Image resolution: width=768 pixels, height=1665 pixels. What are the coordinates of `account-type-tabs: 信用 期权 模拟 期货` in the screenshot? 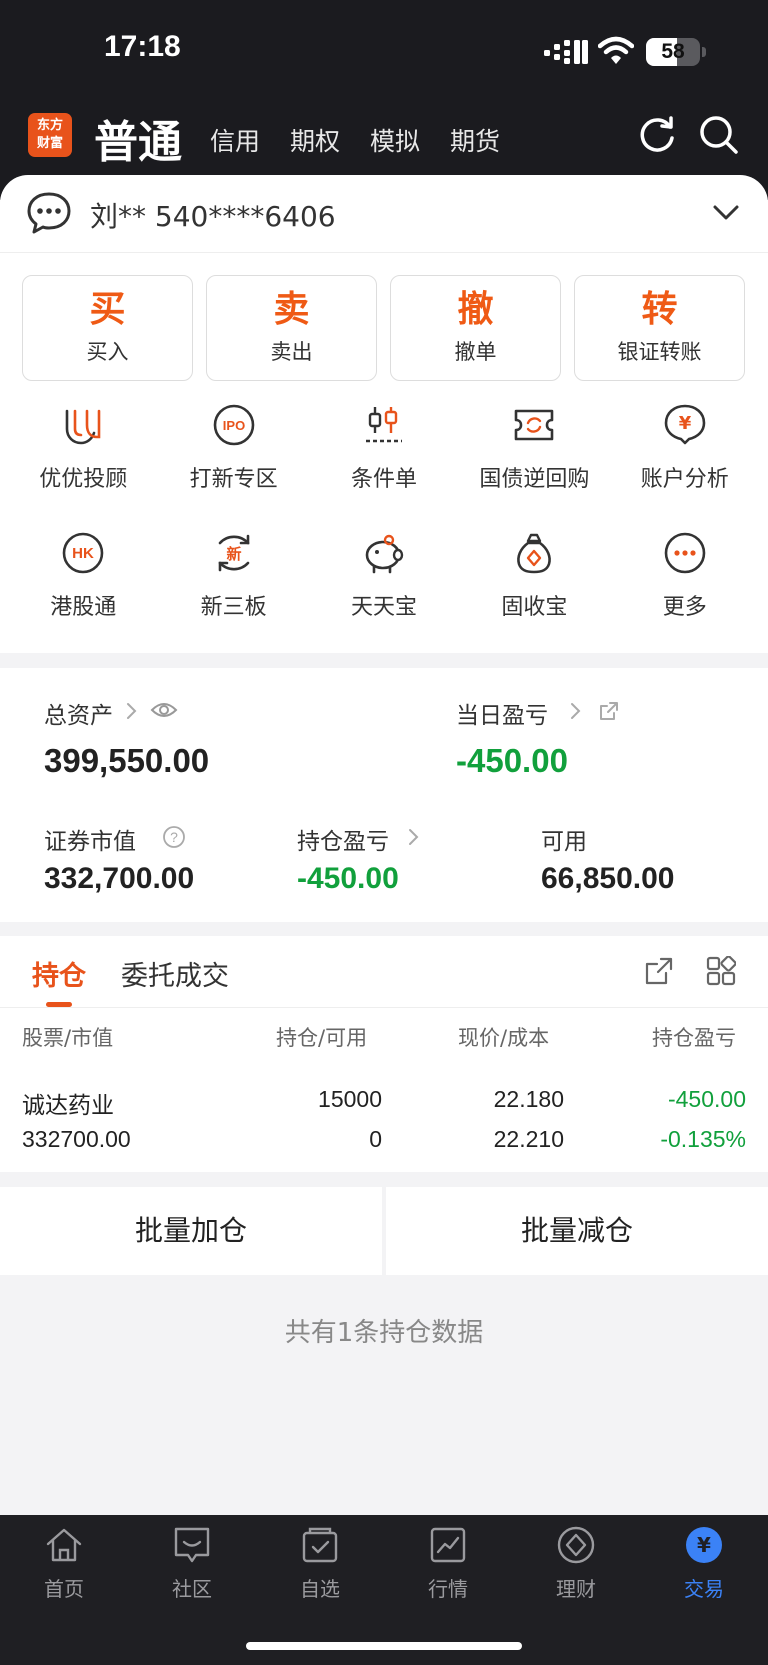 It's located at (370, 140).